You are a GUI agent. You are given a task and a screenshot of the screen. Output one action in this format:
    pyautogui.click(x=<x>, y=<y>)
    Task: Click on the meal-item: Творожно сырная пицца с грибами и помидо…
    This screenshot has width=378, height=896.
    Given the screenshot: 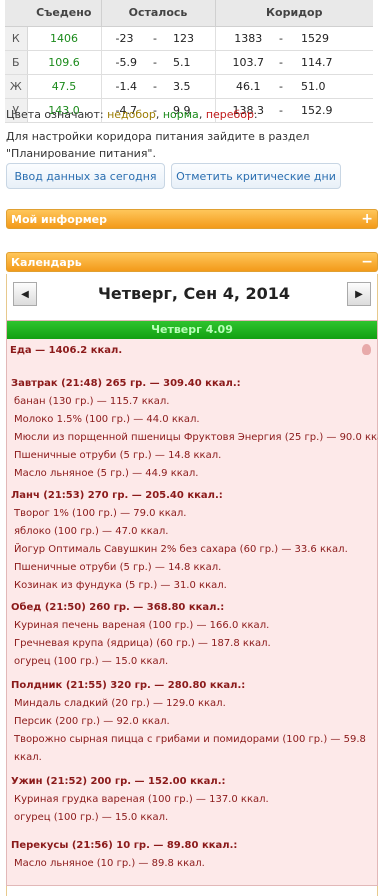 What is the action you would take?
    pyautogui.click(x=190, y=748)
    